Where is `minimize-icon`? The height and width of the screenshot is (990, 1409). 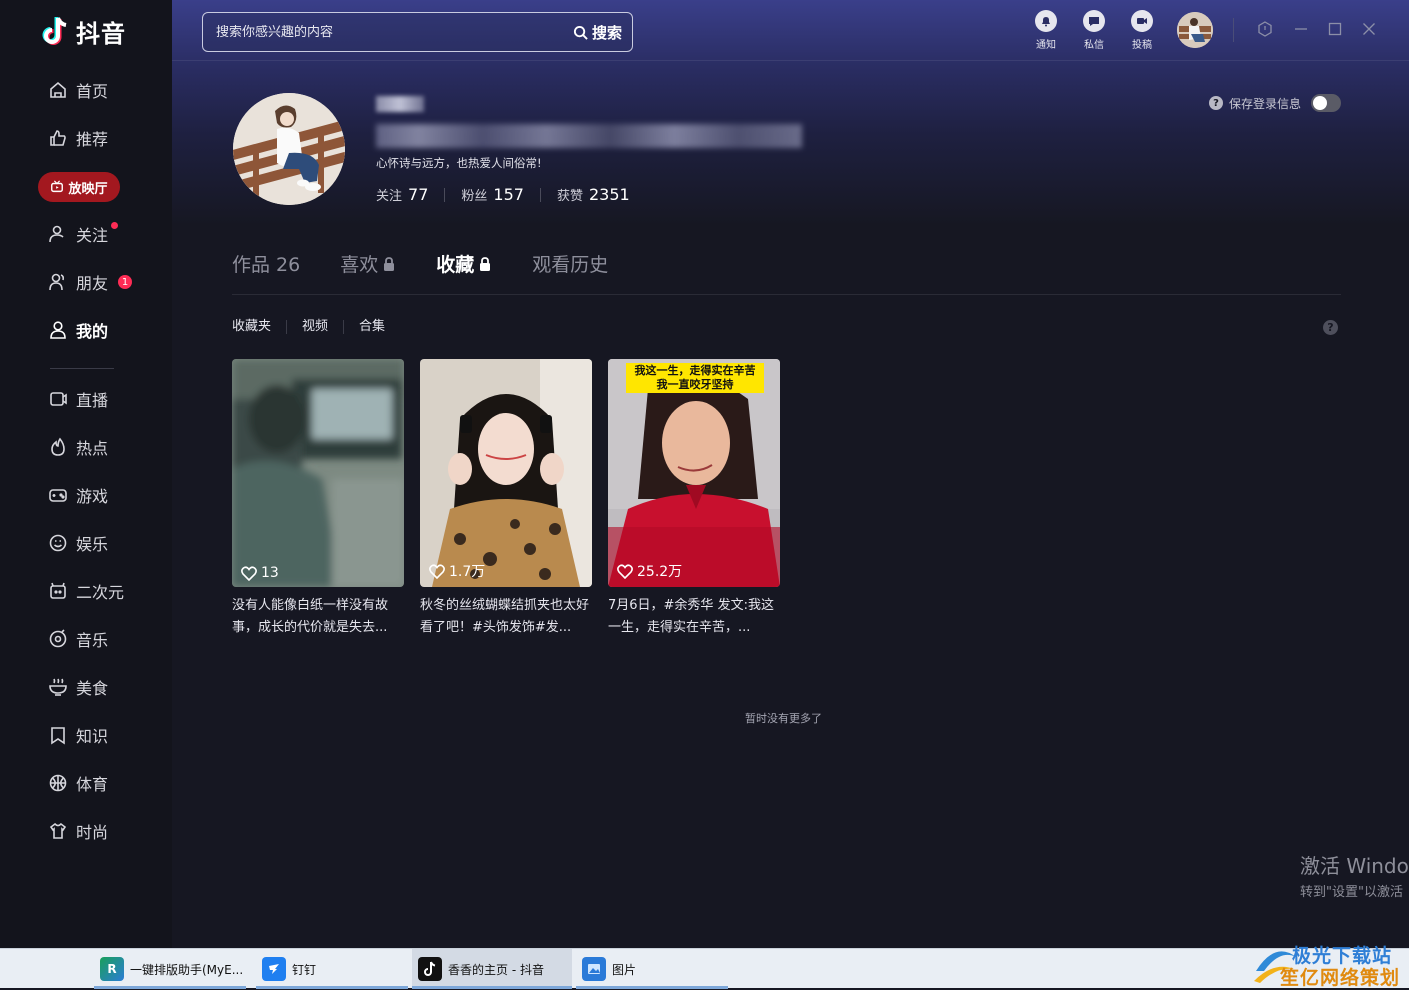 minimize-icon is located at coordinates (1301, 29).